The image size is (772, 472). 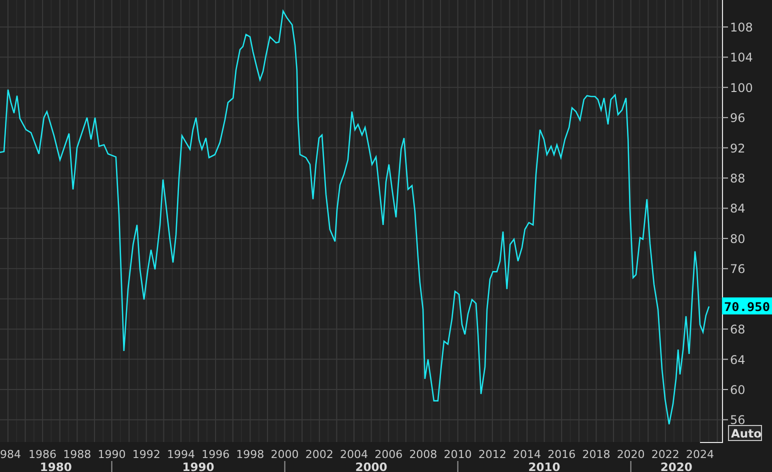 I want to click on axis-label: 68, so click(x=738, y=329).